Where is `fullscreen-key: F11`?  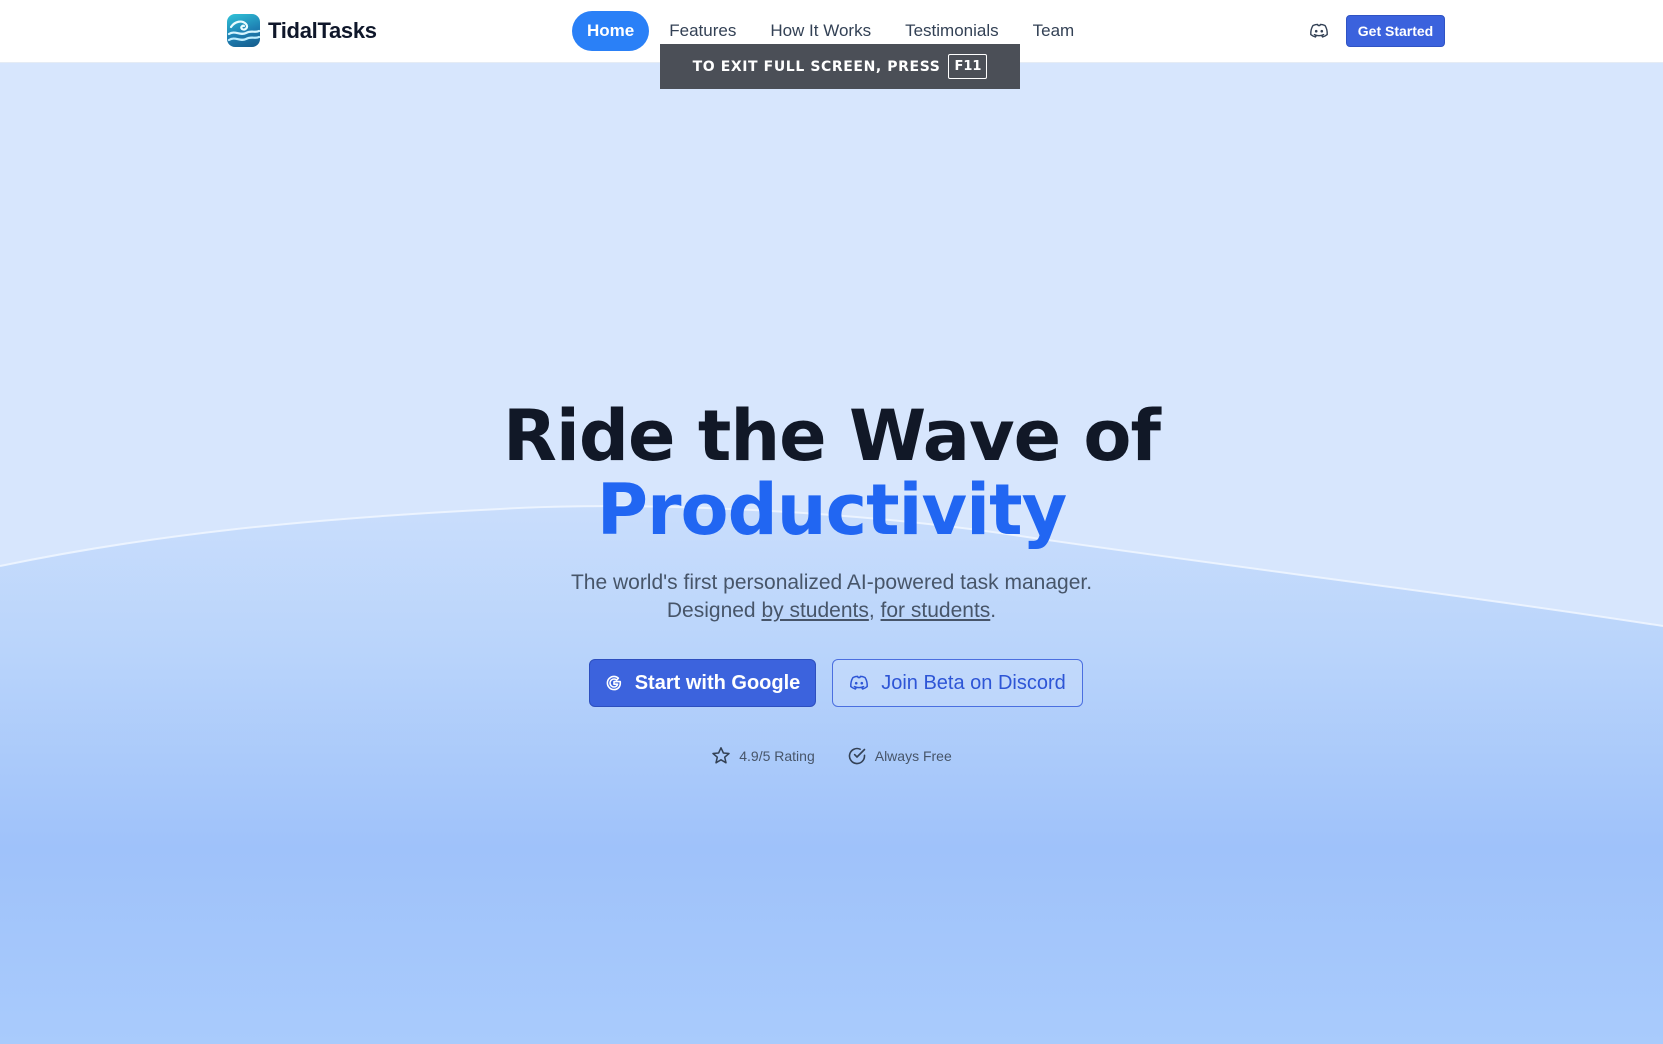 fullscreen-key: F11 is located at coordinates (968, 66).